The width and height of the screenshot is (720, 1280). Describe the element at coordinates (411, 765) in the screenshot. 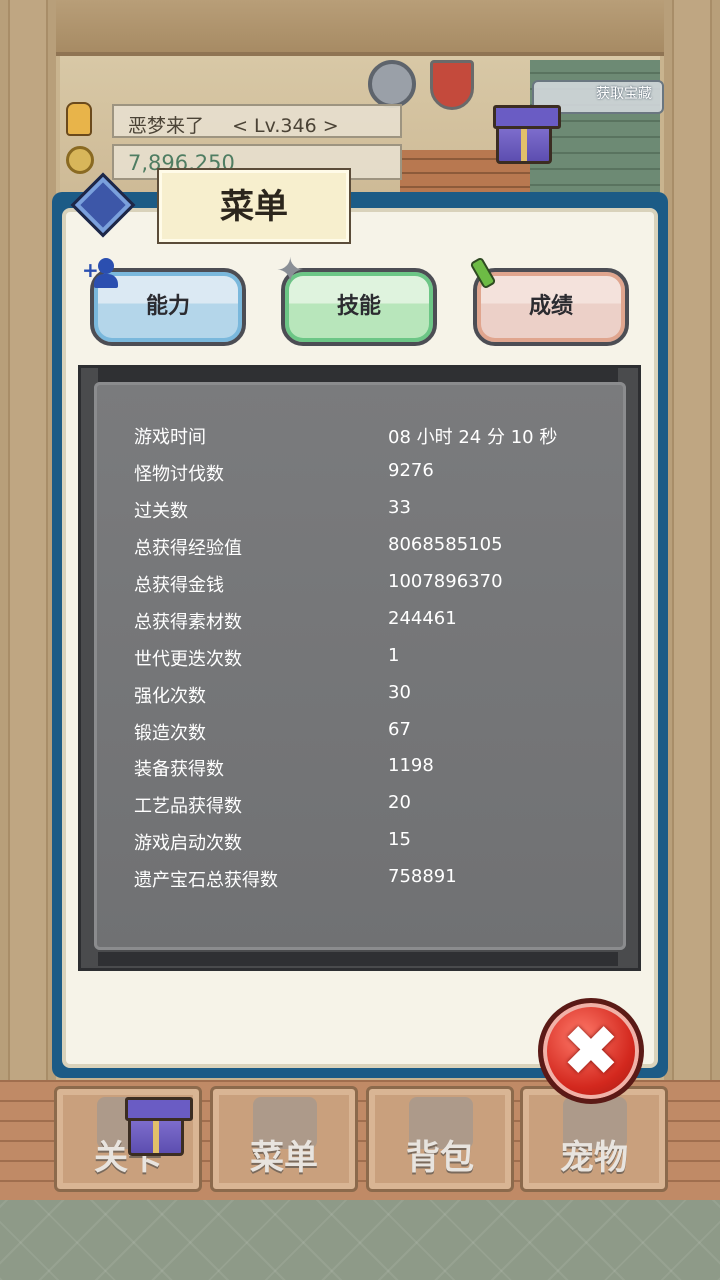

I see `stat-value: 1198` at that location.